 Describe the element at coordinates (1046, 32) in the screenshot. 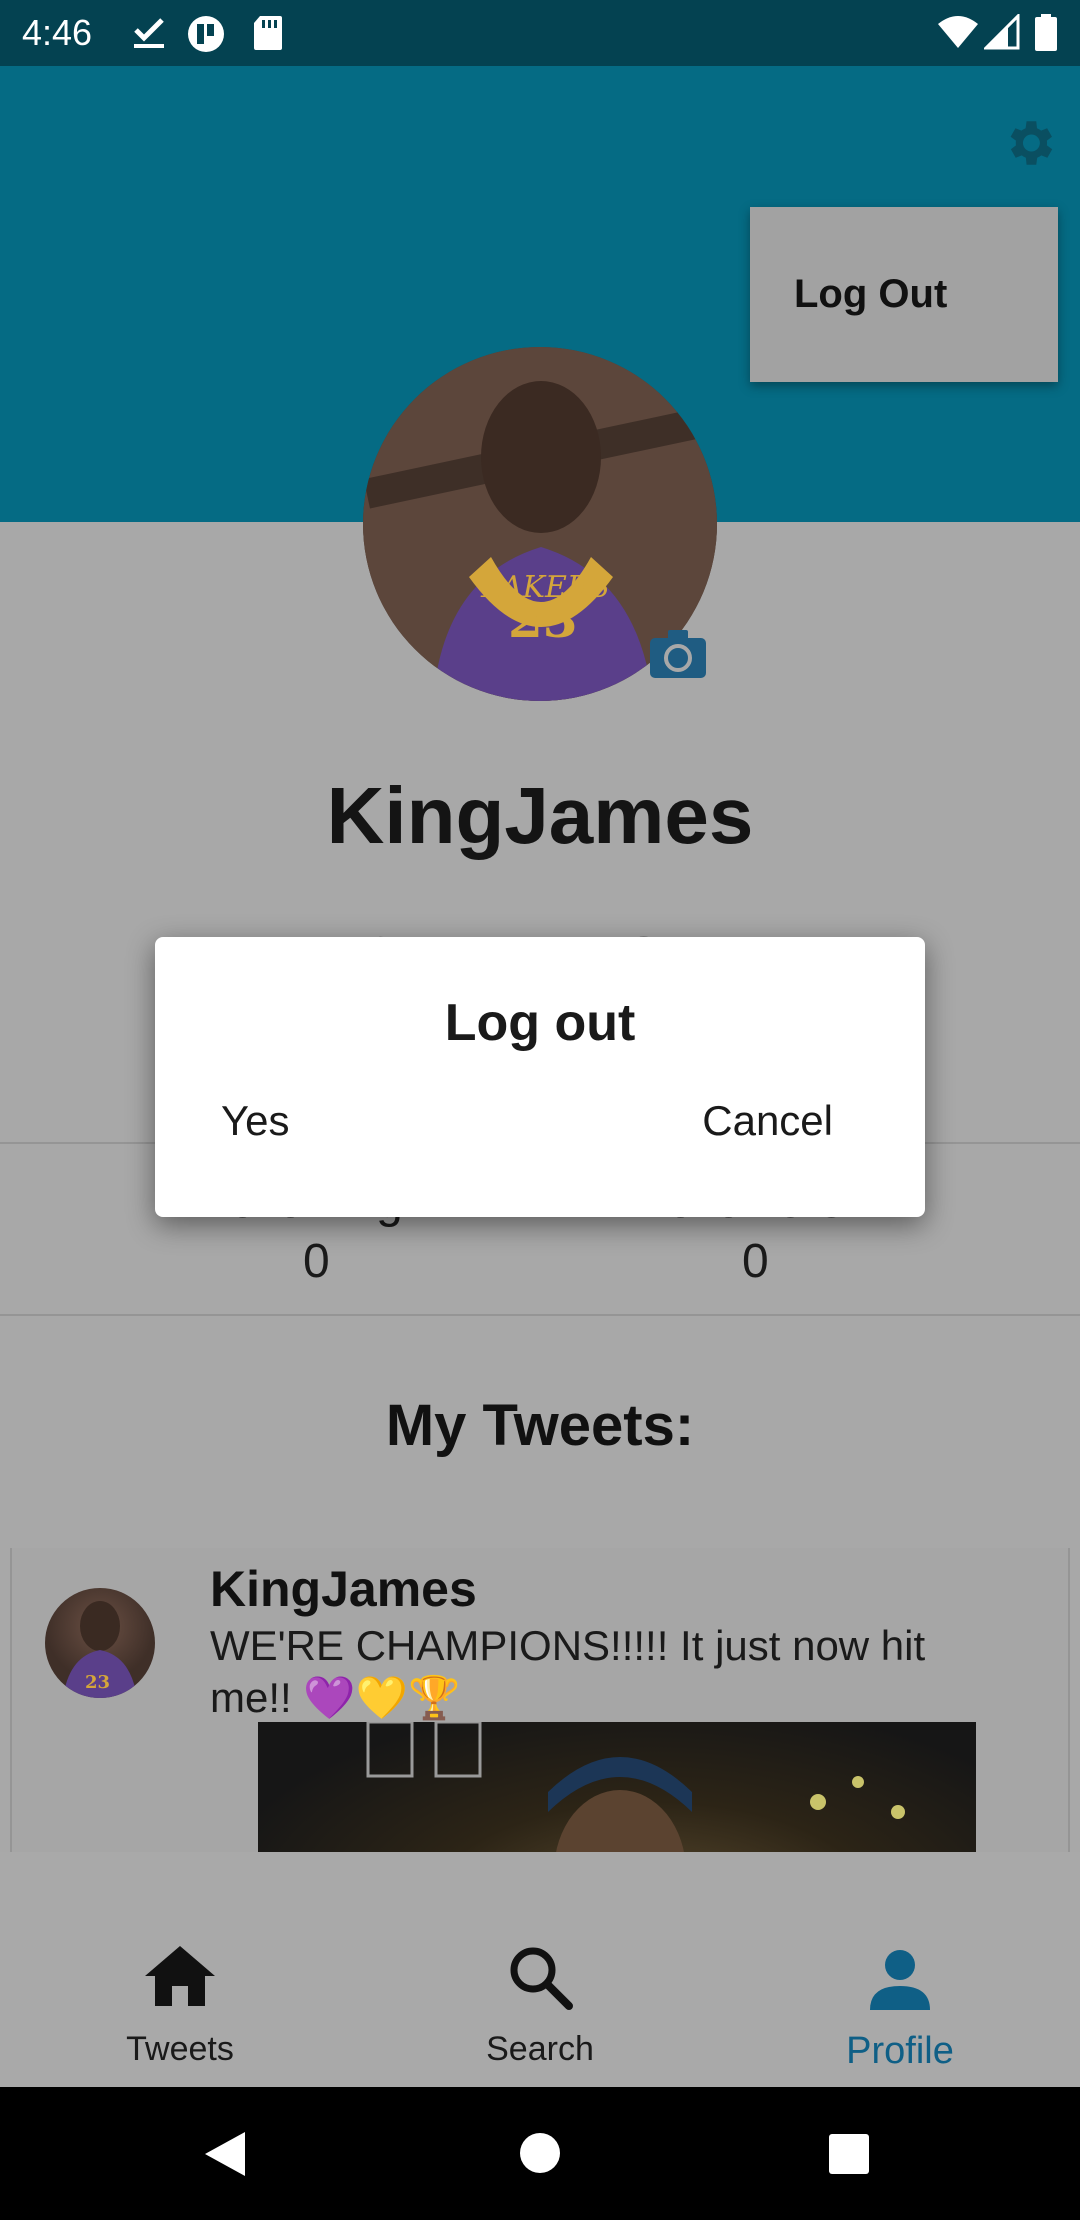

I see `battery-icon` at that location.